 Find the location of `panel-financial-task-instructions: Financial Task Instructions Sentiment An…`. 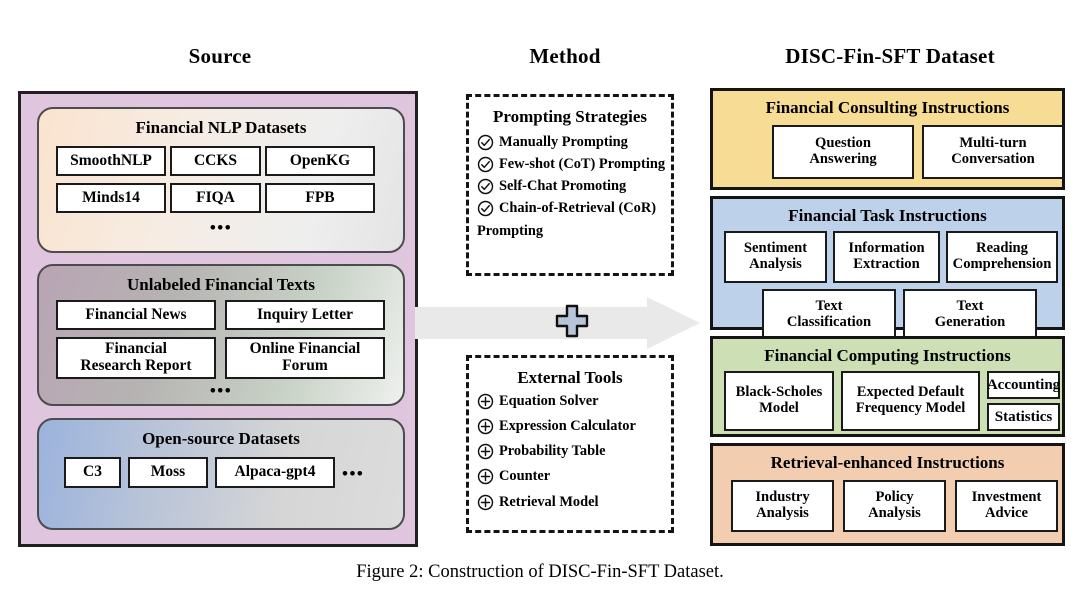

panel-financial-task-instructions: Financial Task Instructions Sentiment An… is located at coordinates (887, 268).